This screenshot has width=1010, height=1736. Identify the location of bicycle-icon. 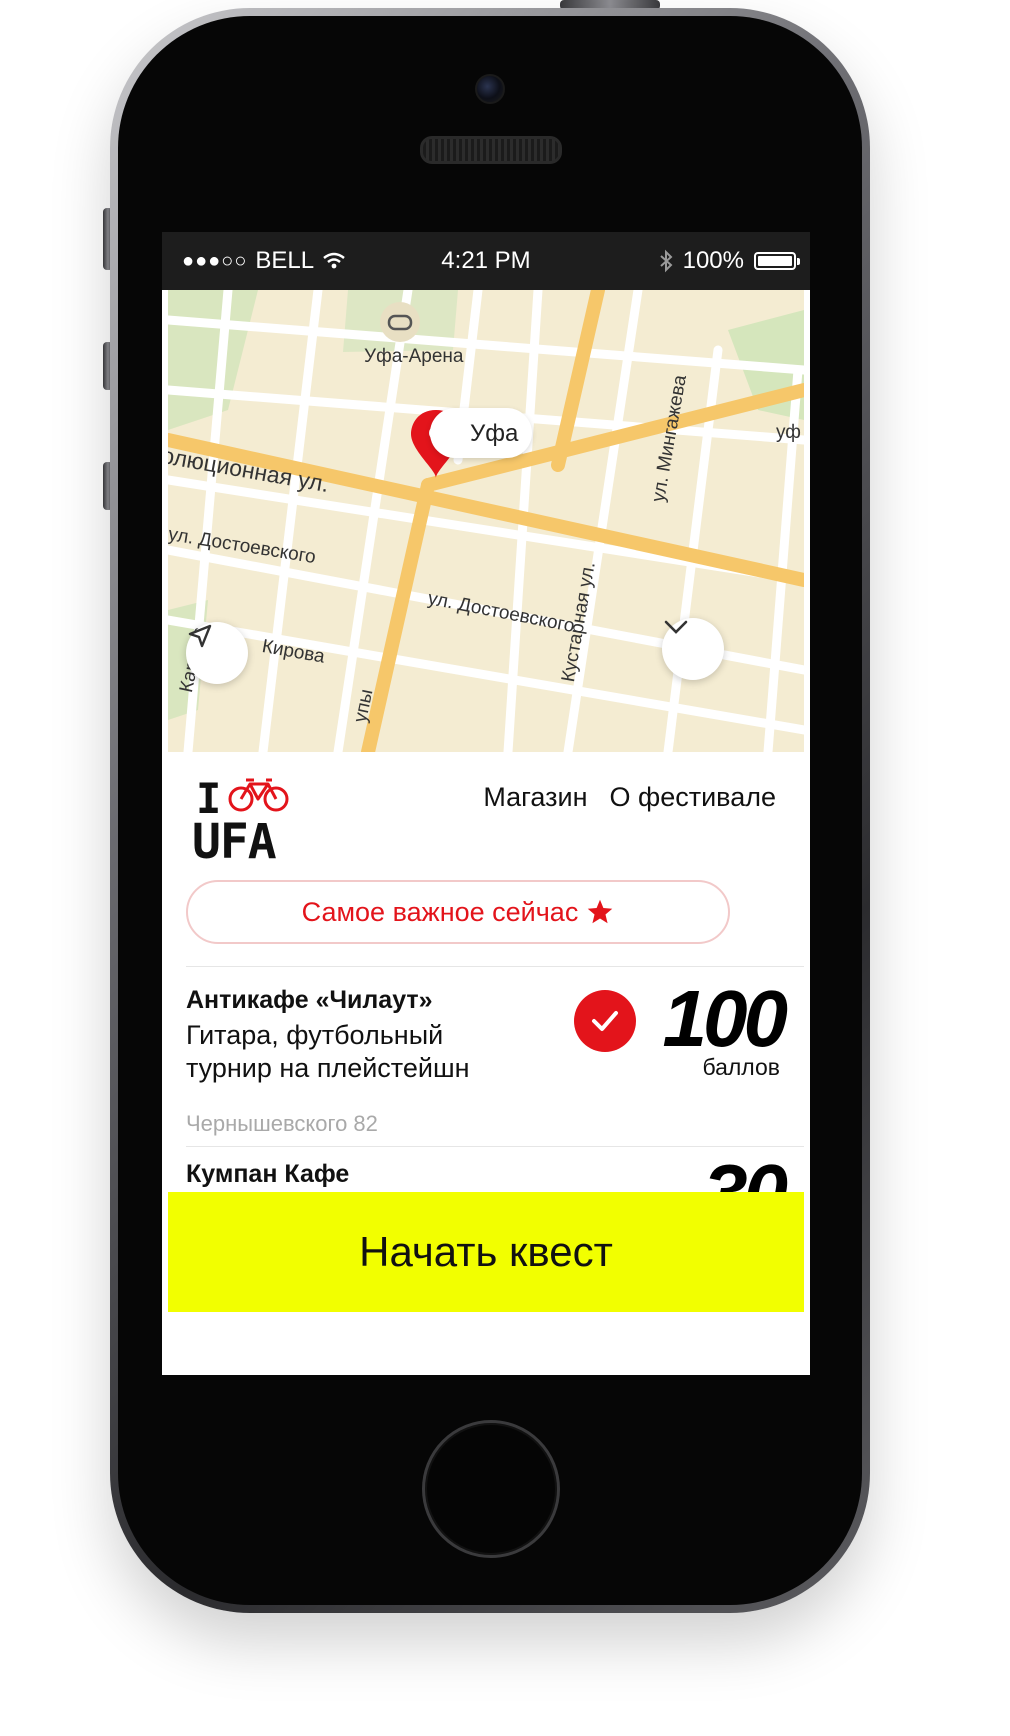
(258, 795).